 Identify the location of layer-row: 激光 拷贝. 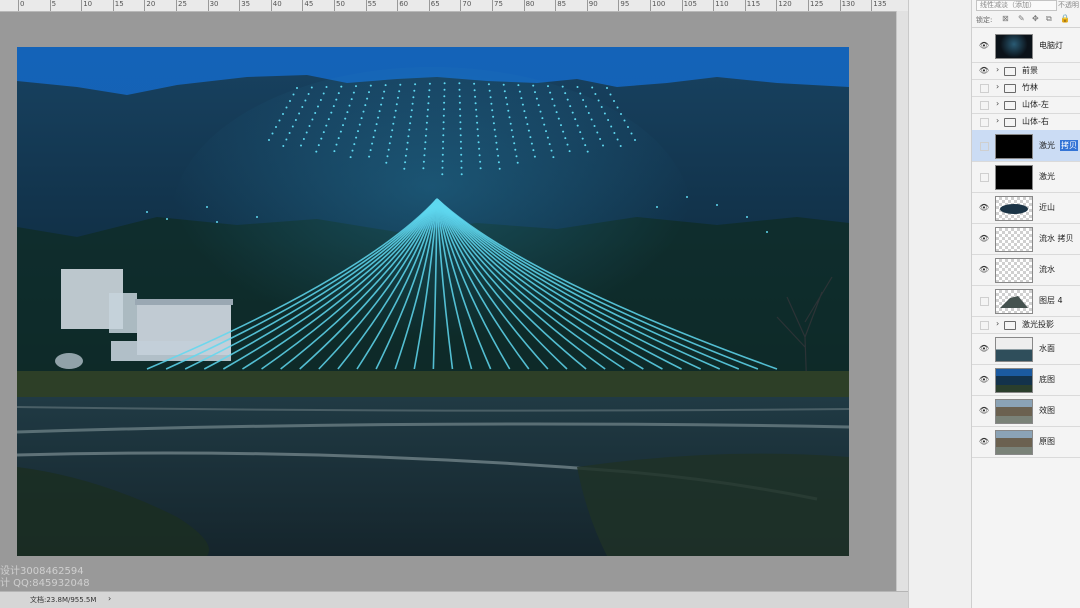
(1026, 146).